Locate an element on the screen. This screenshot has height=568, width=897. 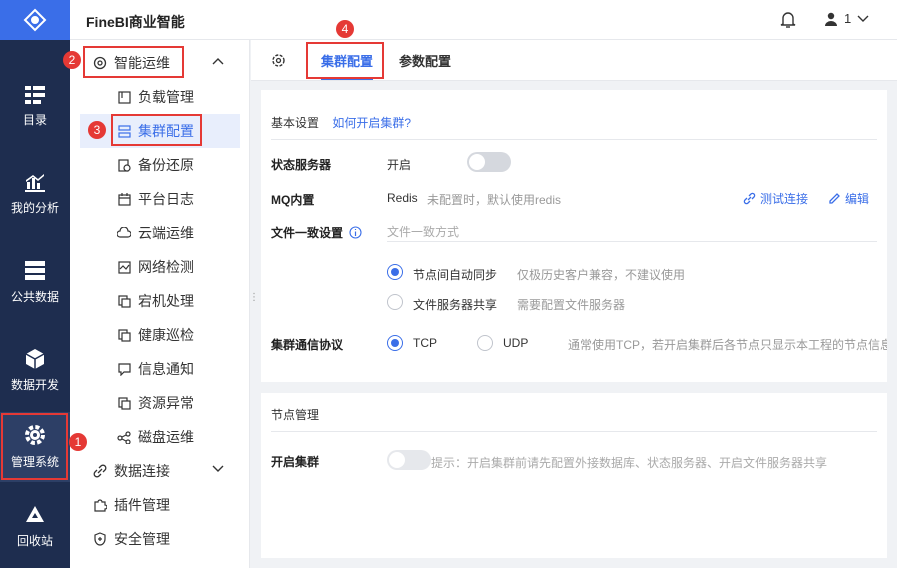
mq-value: Redis is located at coordinates (402, 198).